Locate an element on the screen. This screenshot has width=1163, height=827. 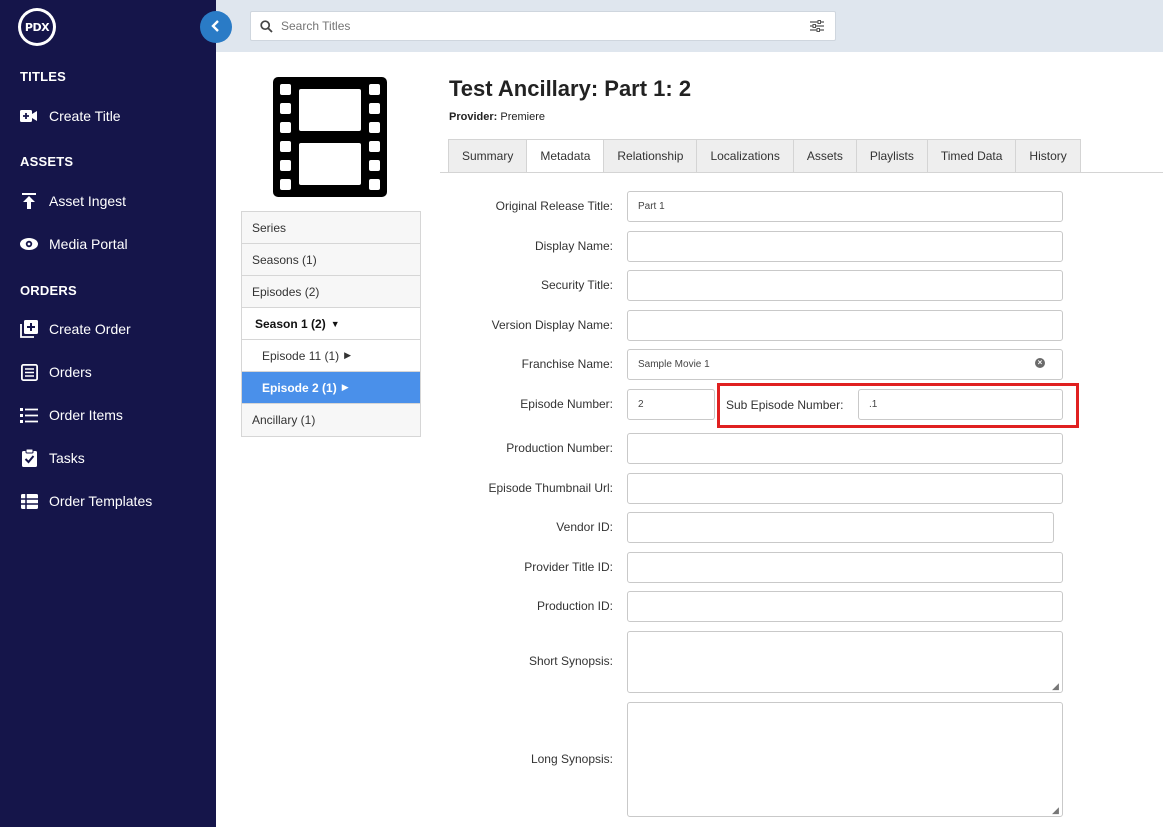
add-square-icon is located at coordinates (29, 329).